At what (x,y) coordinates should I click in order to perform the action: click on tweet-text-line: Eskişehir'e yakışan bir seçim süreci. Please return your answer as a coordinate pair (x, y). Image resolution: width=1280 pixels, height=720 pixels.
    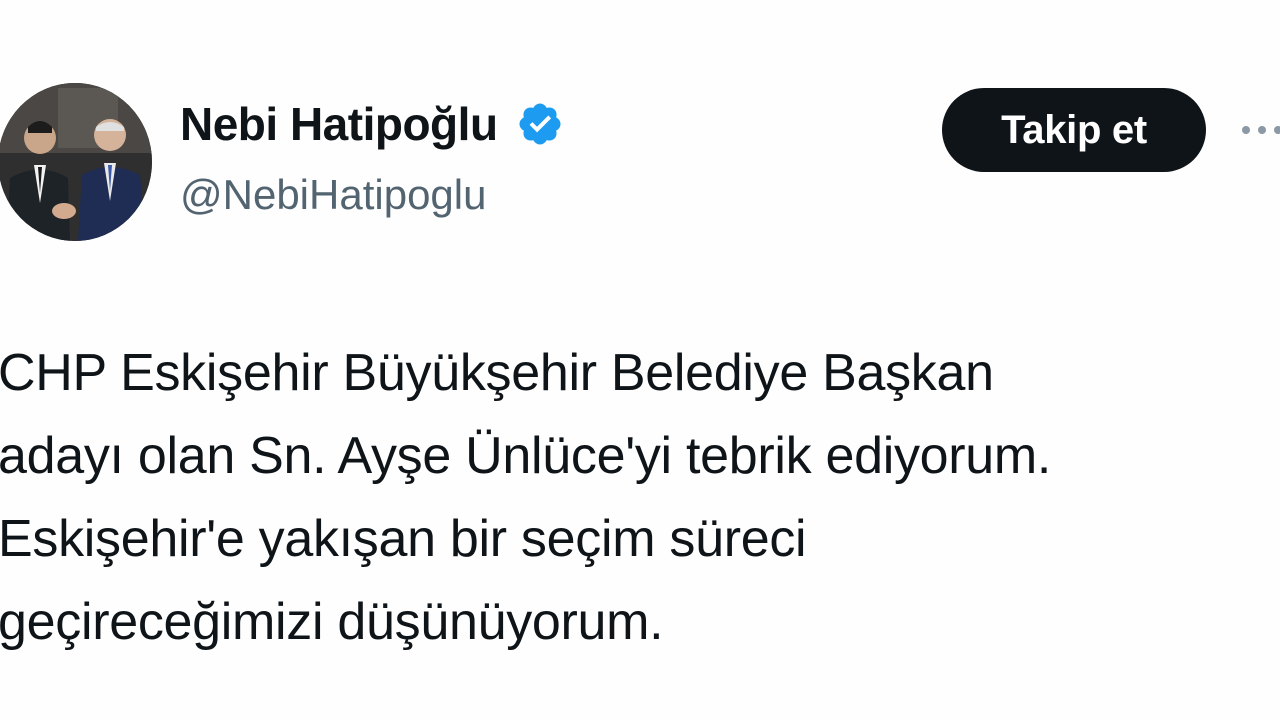
    Looking at the image, I should click on (403, 539).